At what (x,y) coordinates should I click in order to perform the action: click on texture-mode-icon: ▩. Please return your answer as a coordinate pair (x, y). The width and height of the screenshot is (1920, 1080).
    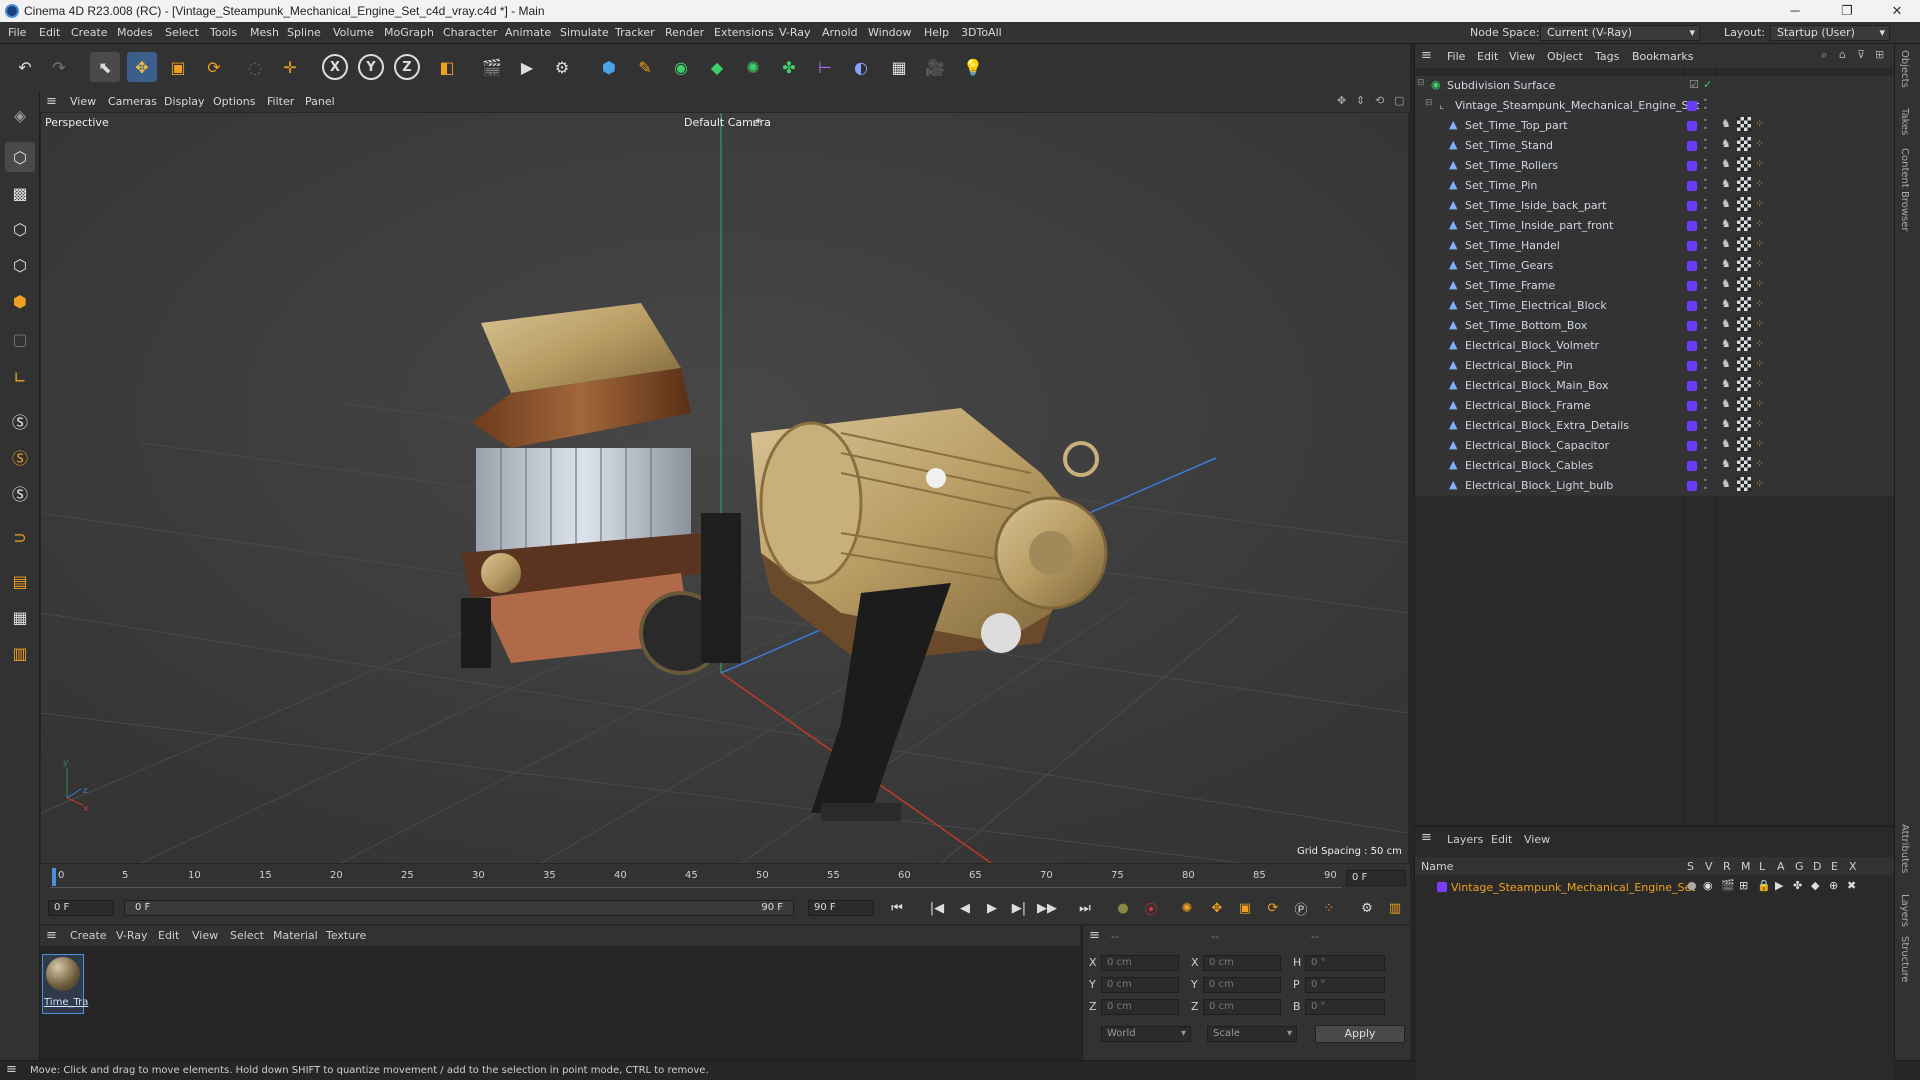
    Looking at the image, I should click on (20, 193).